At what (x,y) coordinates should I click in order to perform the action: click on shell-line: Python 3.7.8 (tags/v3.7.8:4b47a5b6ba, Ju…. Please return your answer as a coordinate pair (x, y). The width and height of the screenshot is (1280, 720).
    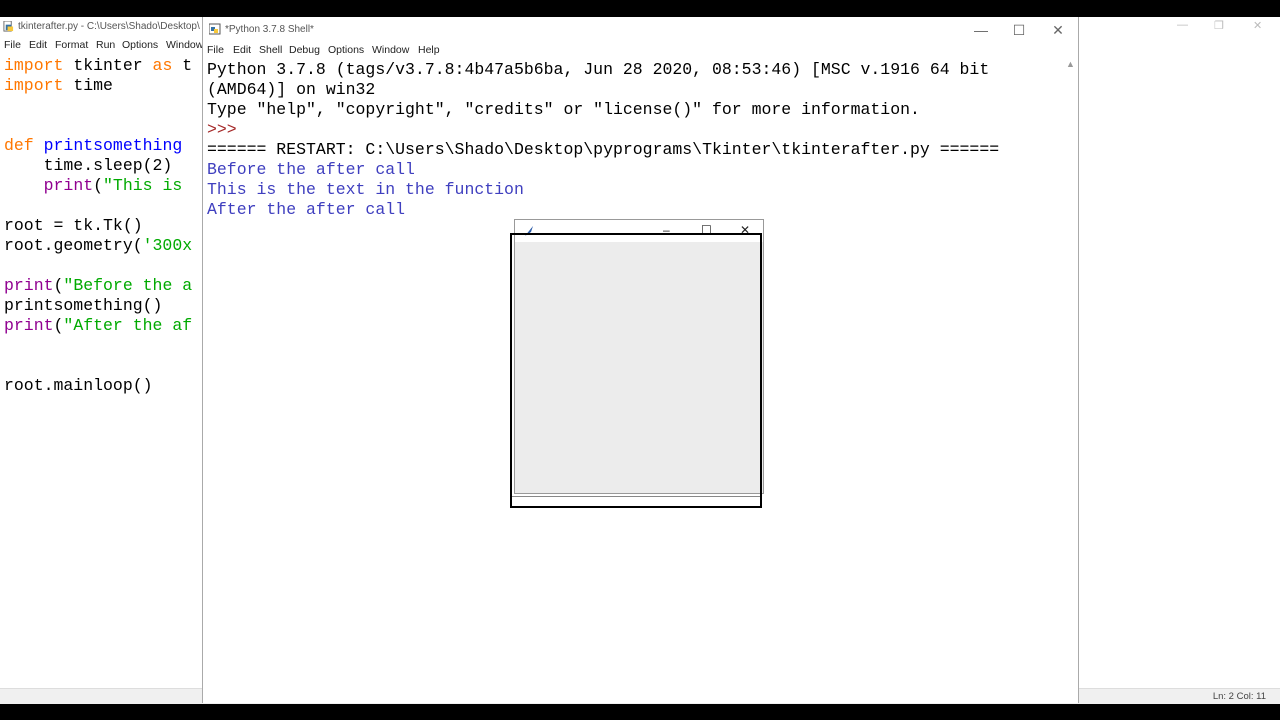
    Looking at the image, I should click on (598, 69).